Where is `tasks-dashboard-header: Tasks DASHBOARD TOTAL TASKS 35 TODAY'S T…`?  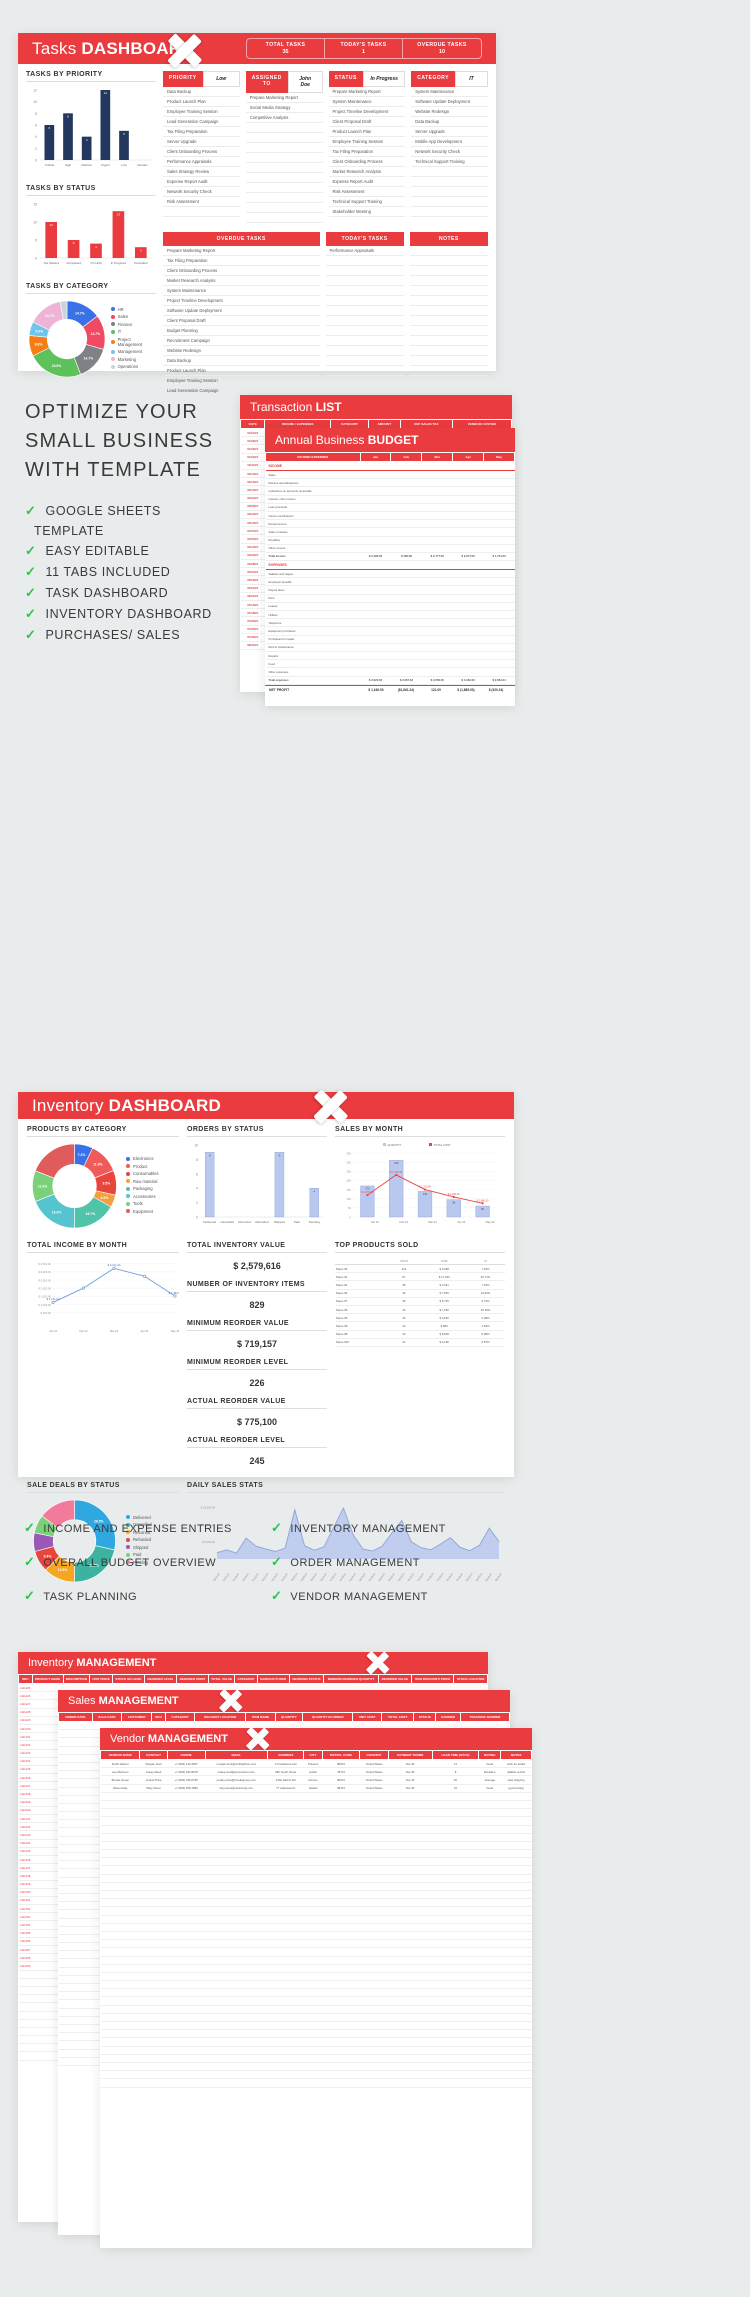 tasks-dashboard-header: Tasks DASHBOARD TOTAL TASKS 35 TODAY'S T… is located at coordinates (257, 48).